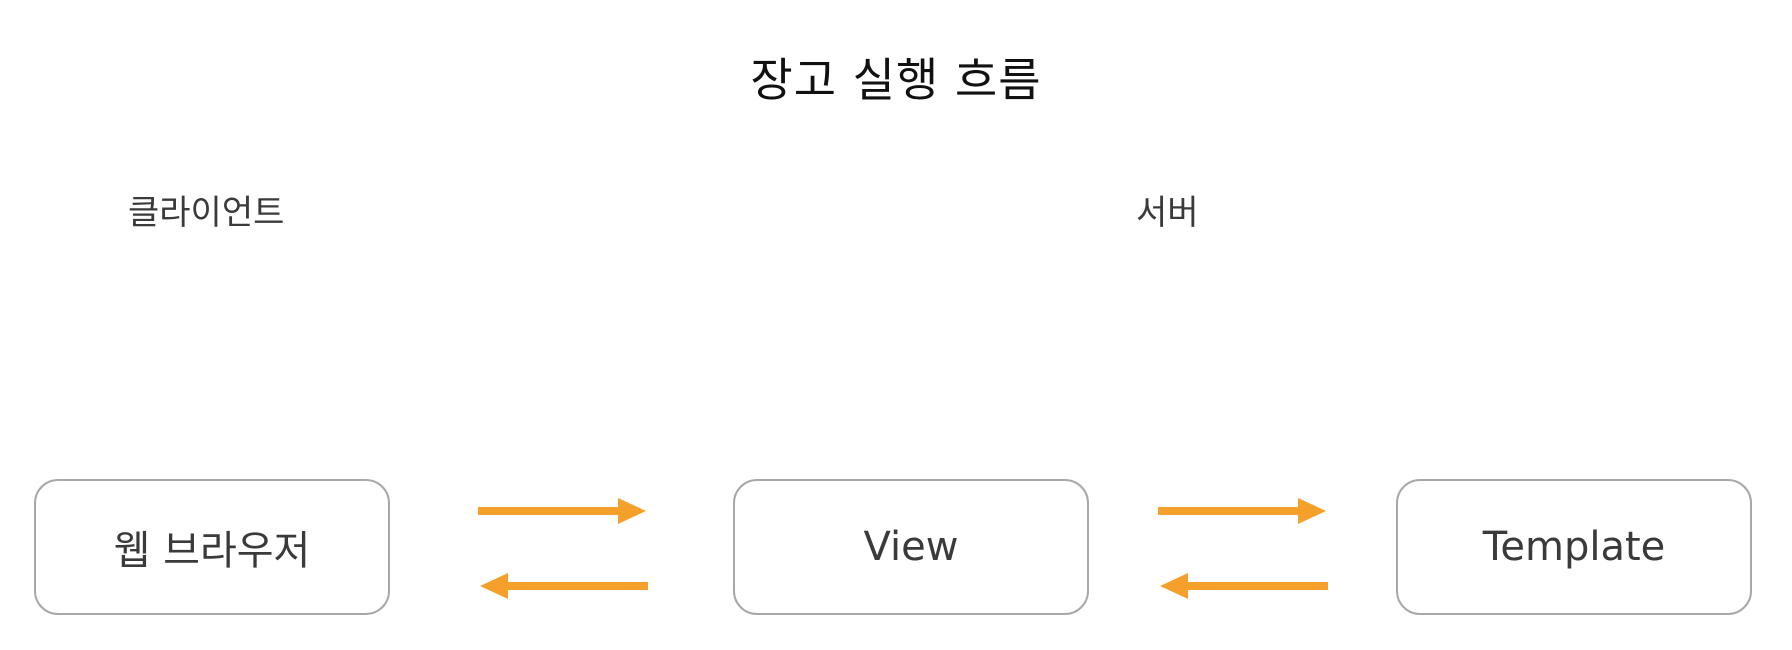 This screenshot has width=1792, height=650. Describe the element at coordinates (1167, 213) in the screenshot. I see `server-label: 서버` at that location.